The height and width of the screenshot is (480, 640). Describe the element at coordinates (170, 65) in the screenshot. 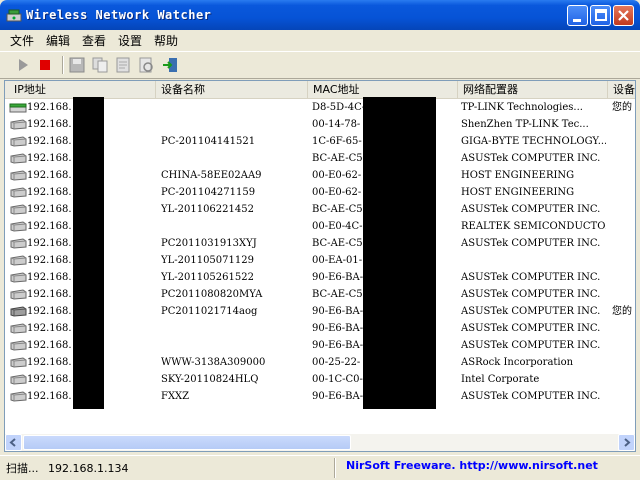

I see `exit-icon` at that location.